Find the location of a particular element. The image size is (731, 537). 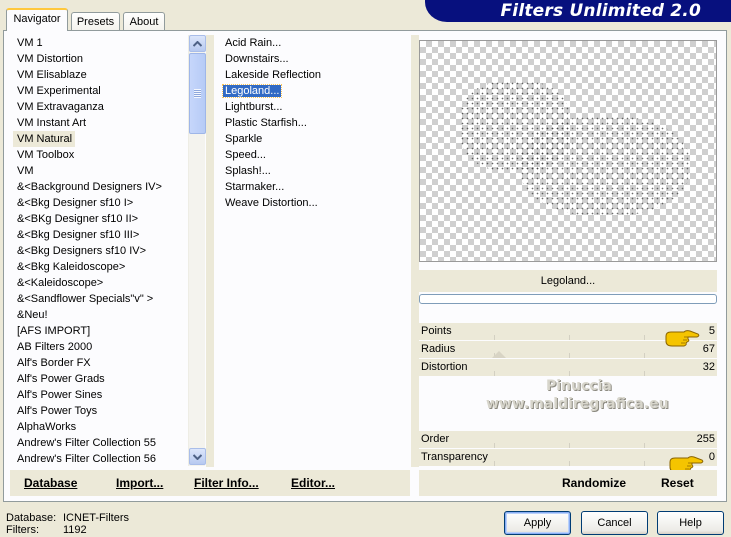

category-item: VM Distortion is located at coordinates (100, 59).